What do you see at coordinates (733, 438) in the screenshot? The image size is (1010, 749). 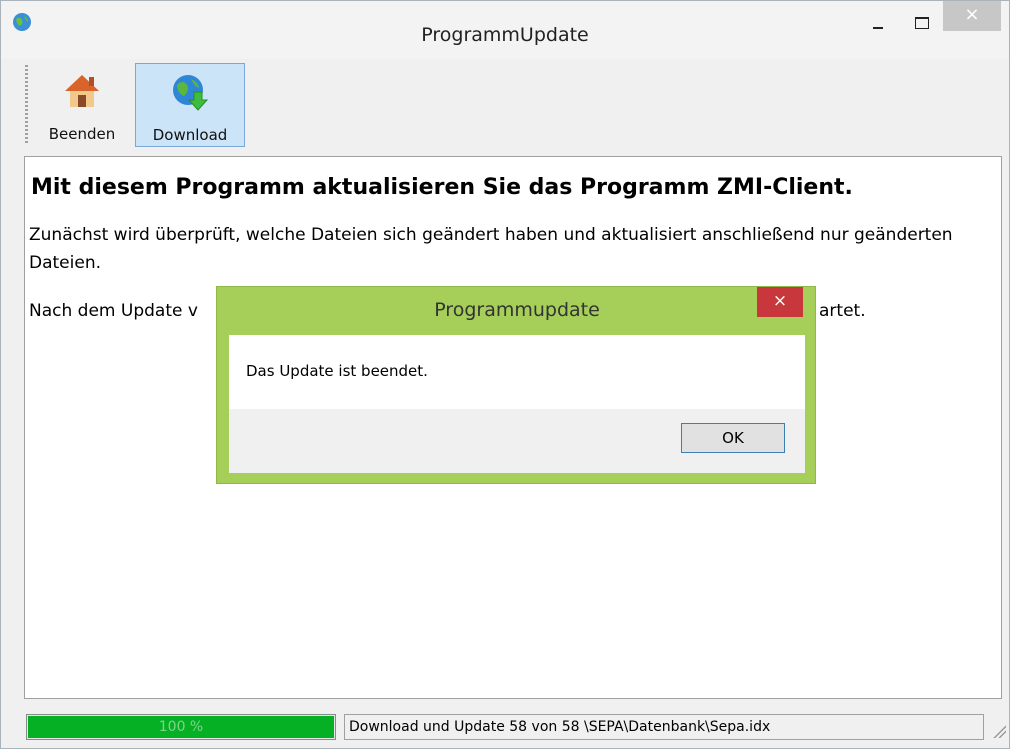 I see `ok-button: OK` at bounding box center [733, 438].